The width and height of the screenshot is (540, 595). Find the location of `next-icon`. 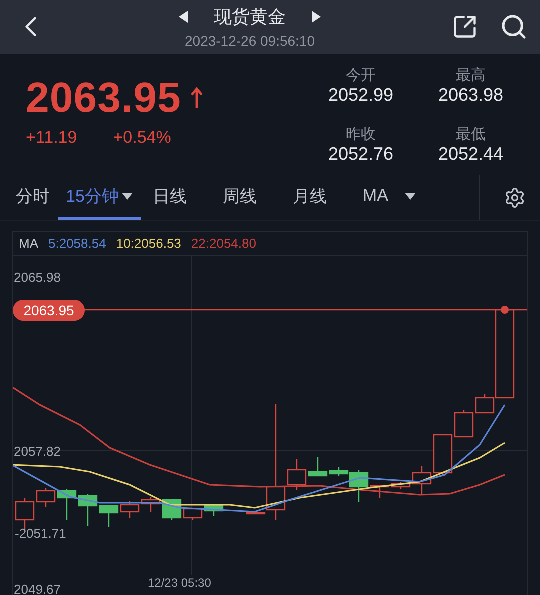

next-icon is located at coordinates (316, 17).